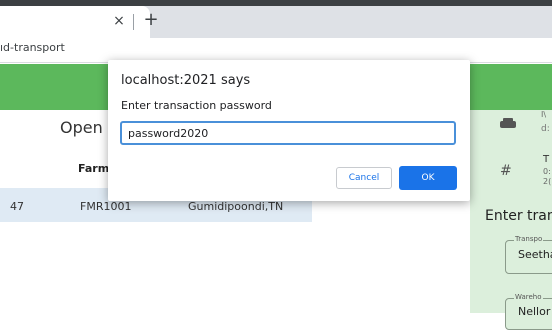  Describe the element at coordinates (428, 178) in the screenshot. I see `ok-button: OK` at that location.